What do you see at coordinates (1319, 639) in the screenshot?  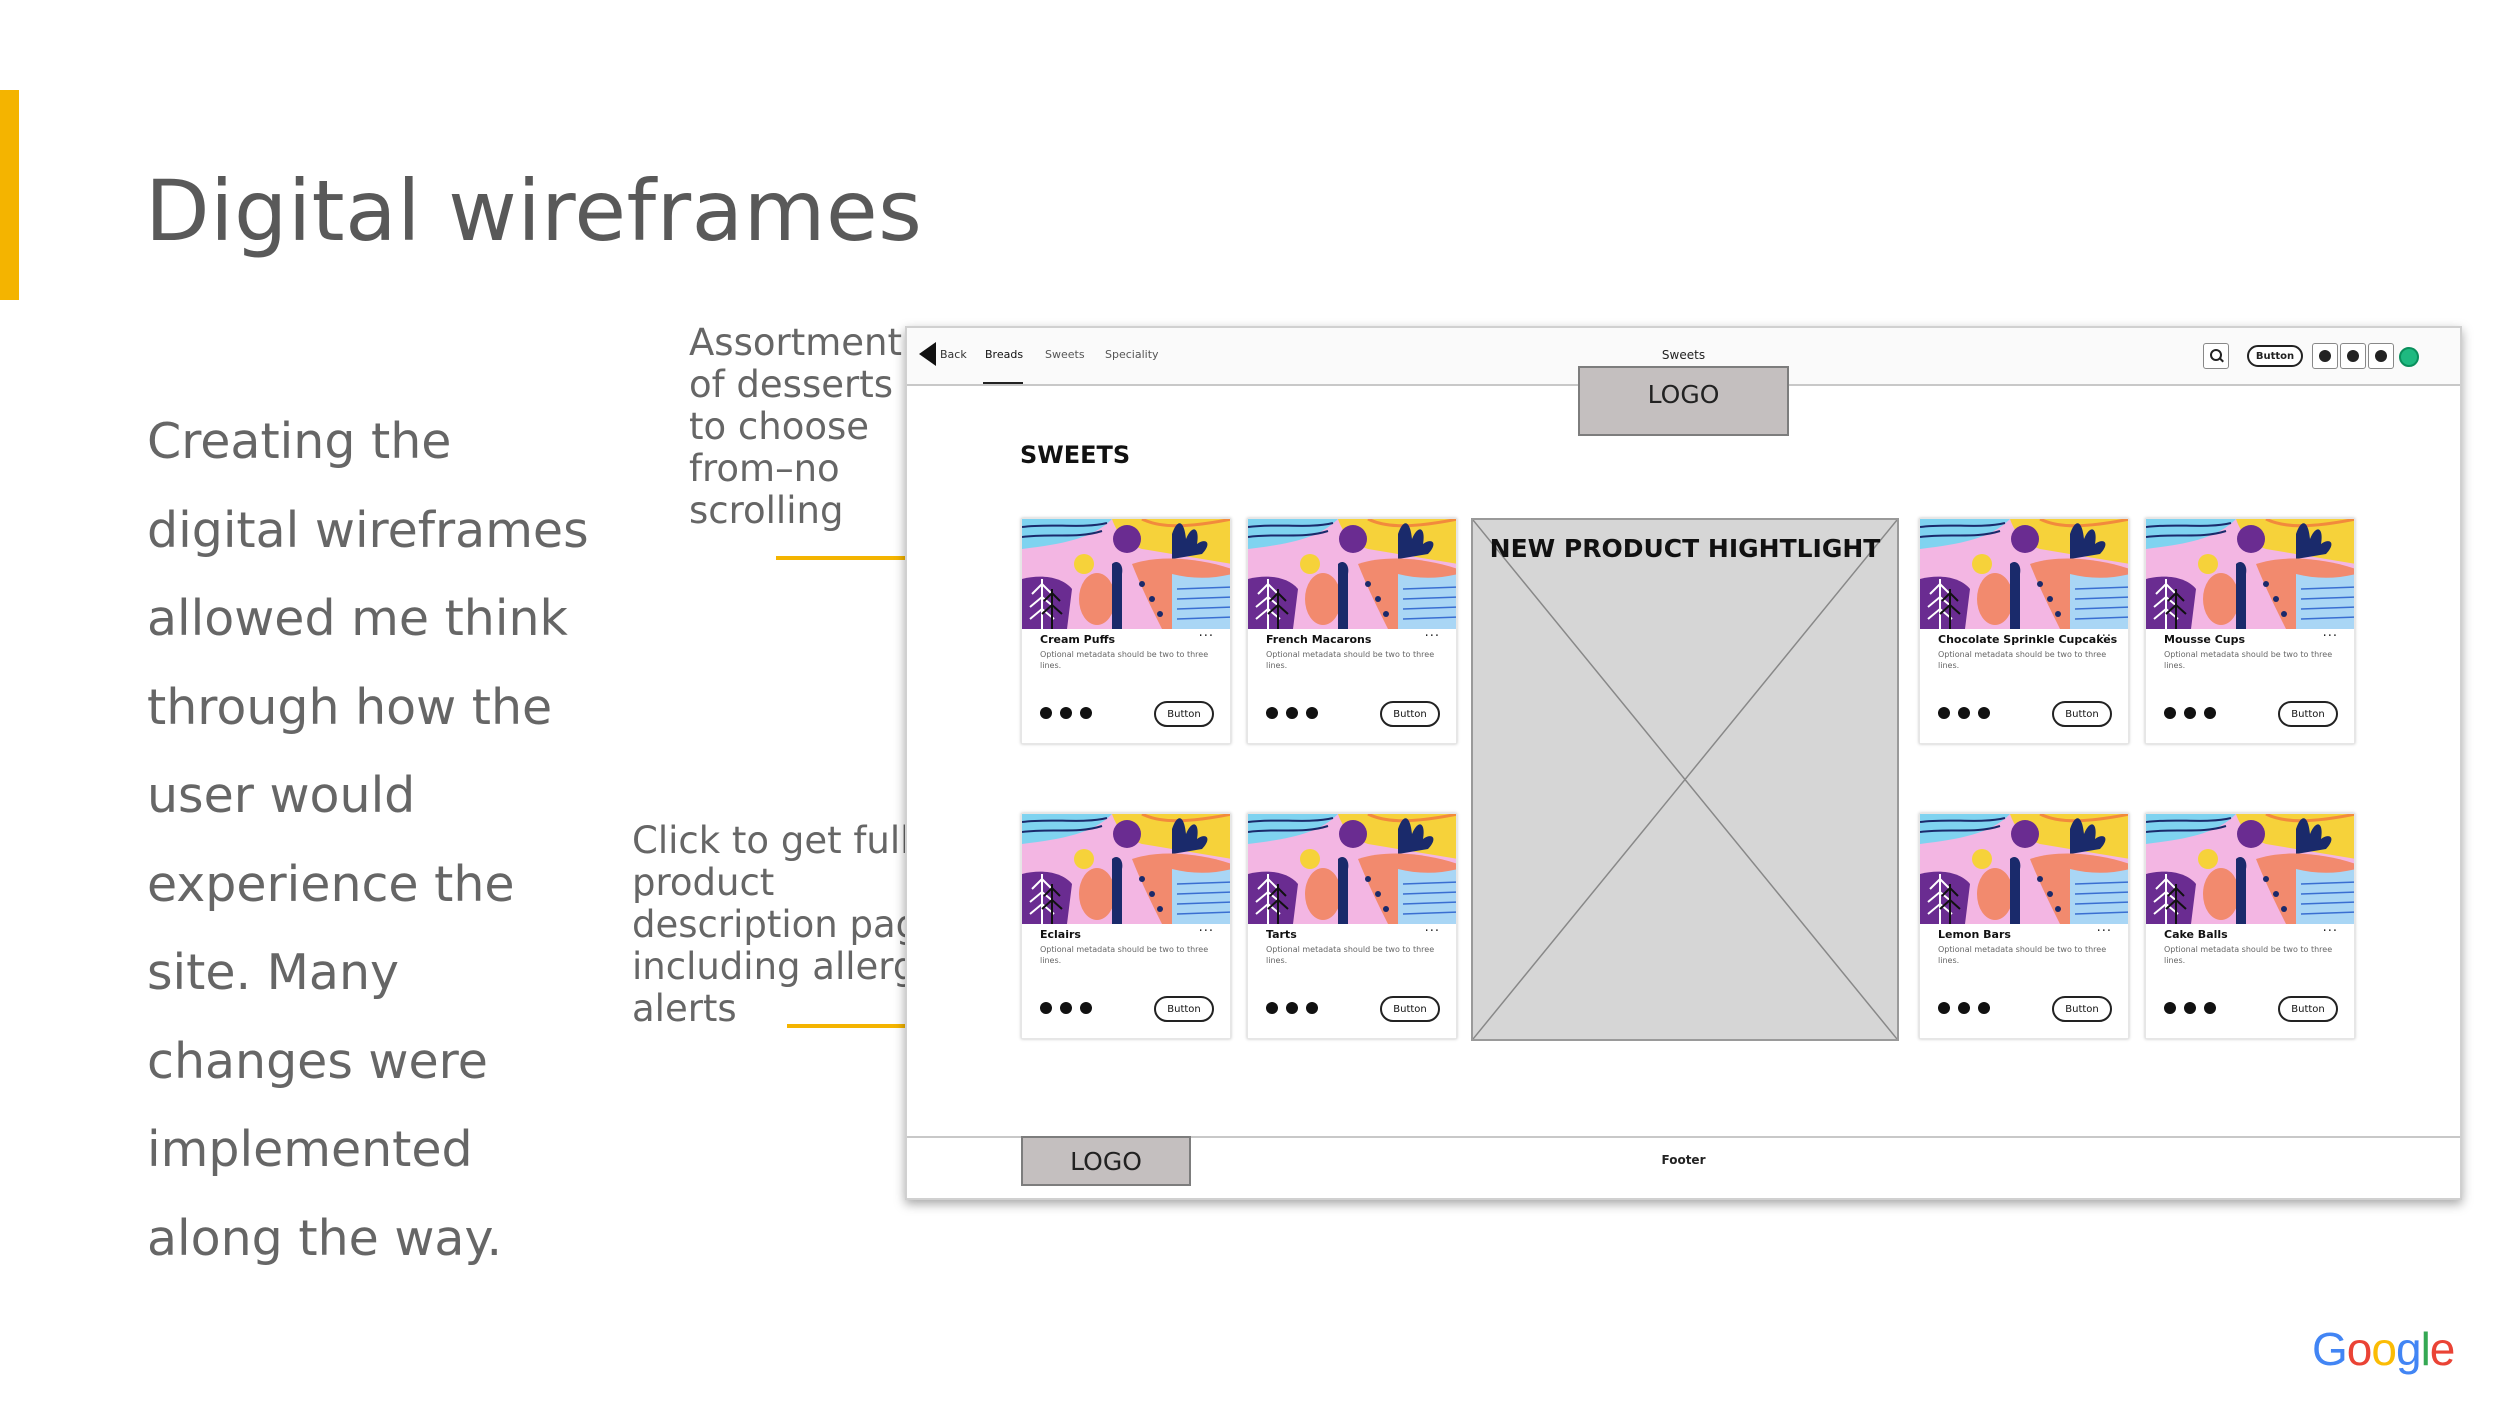 I see `product-name: French Macarons` at bounding box center [1319, 639].